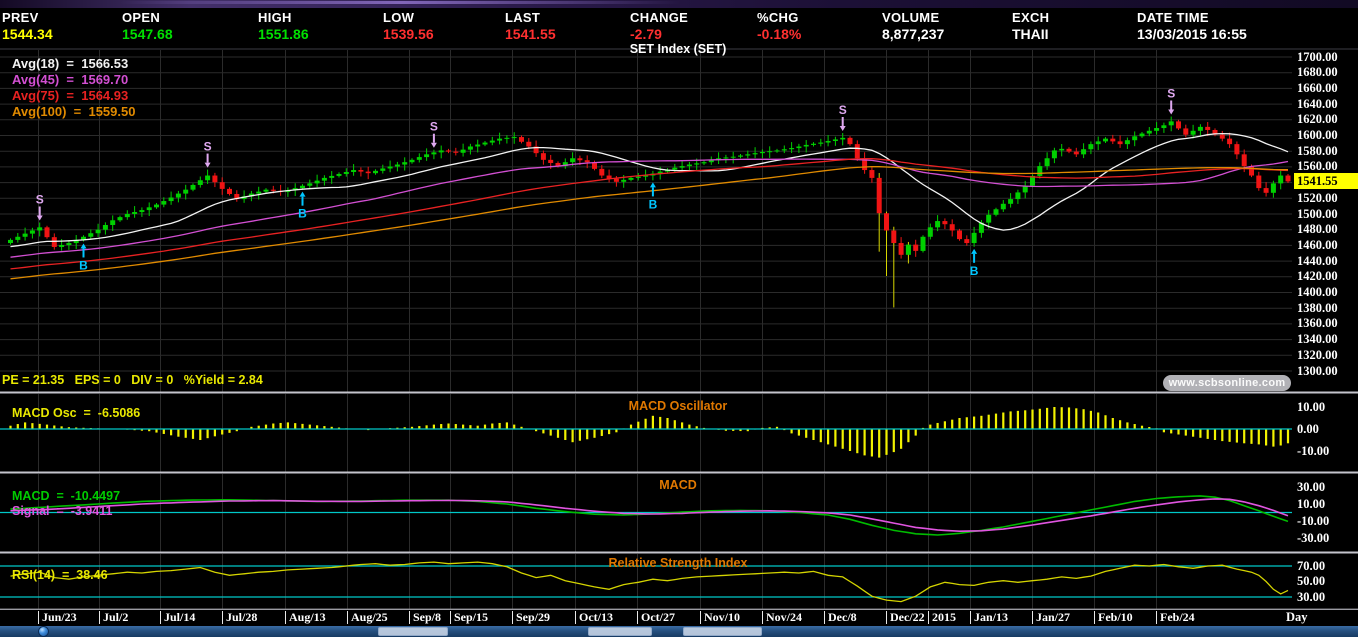 This screenshot has width=1358, height=637. What do you see at coordinates (242, 617) in the screenshot?
I see `date-tick-label: Jul/28` at bounding box center [242, 617].